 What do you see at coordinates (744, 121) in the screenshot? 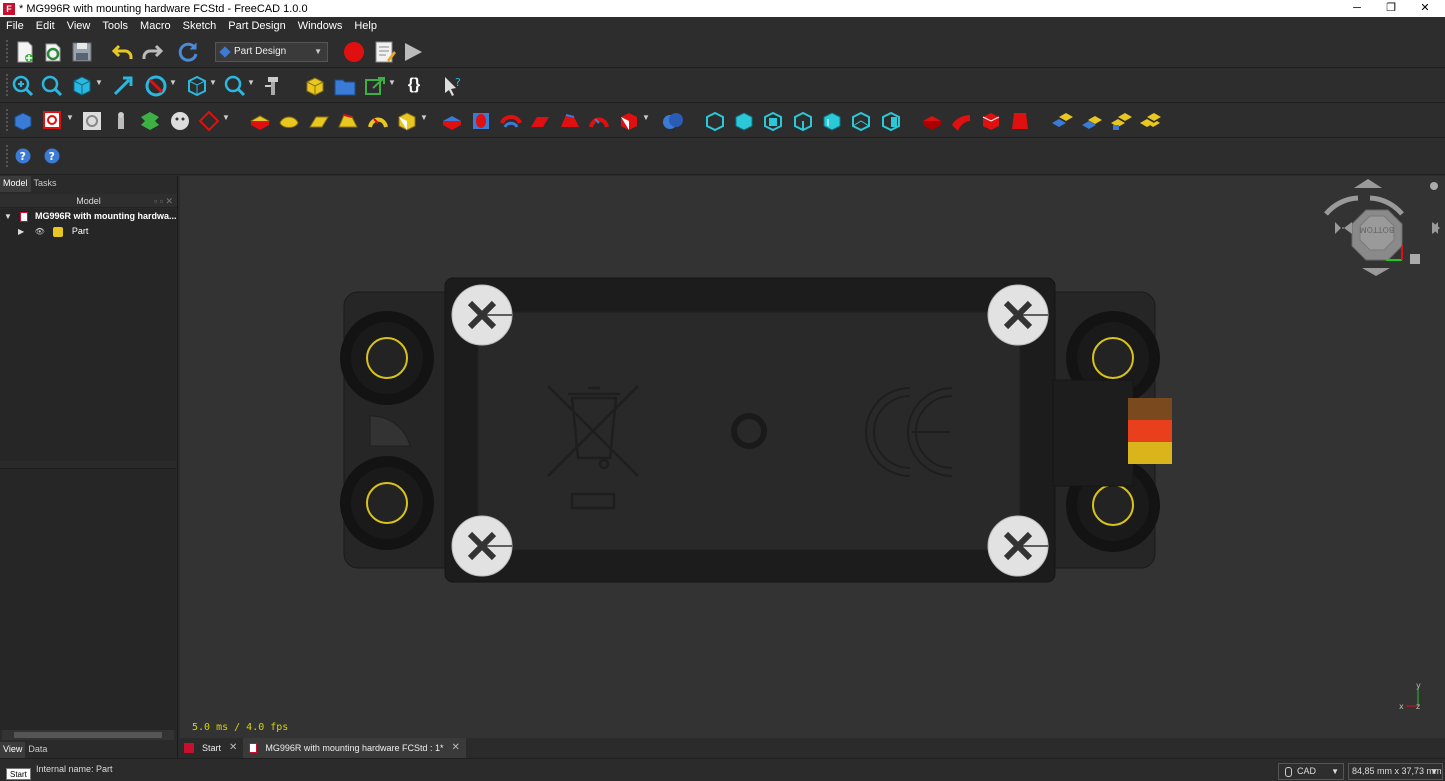
I see `linear-pattern-icon` at bounding box center [744, 121].